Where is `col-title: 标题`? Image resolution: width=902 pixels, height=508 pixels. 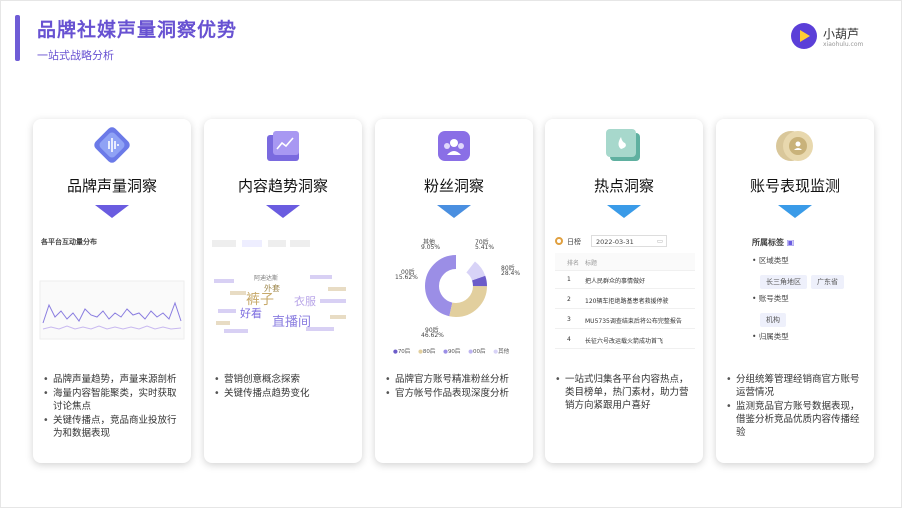 col-title: 标题 is located at coordinates (591, 263).